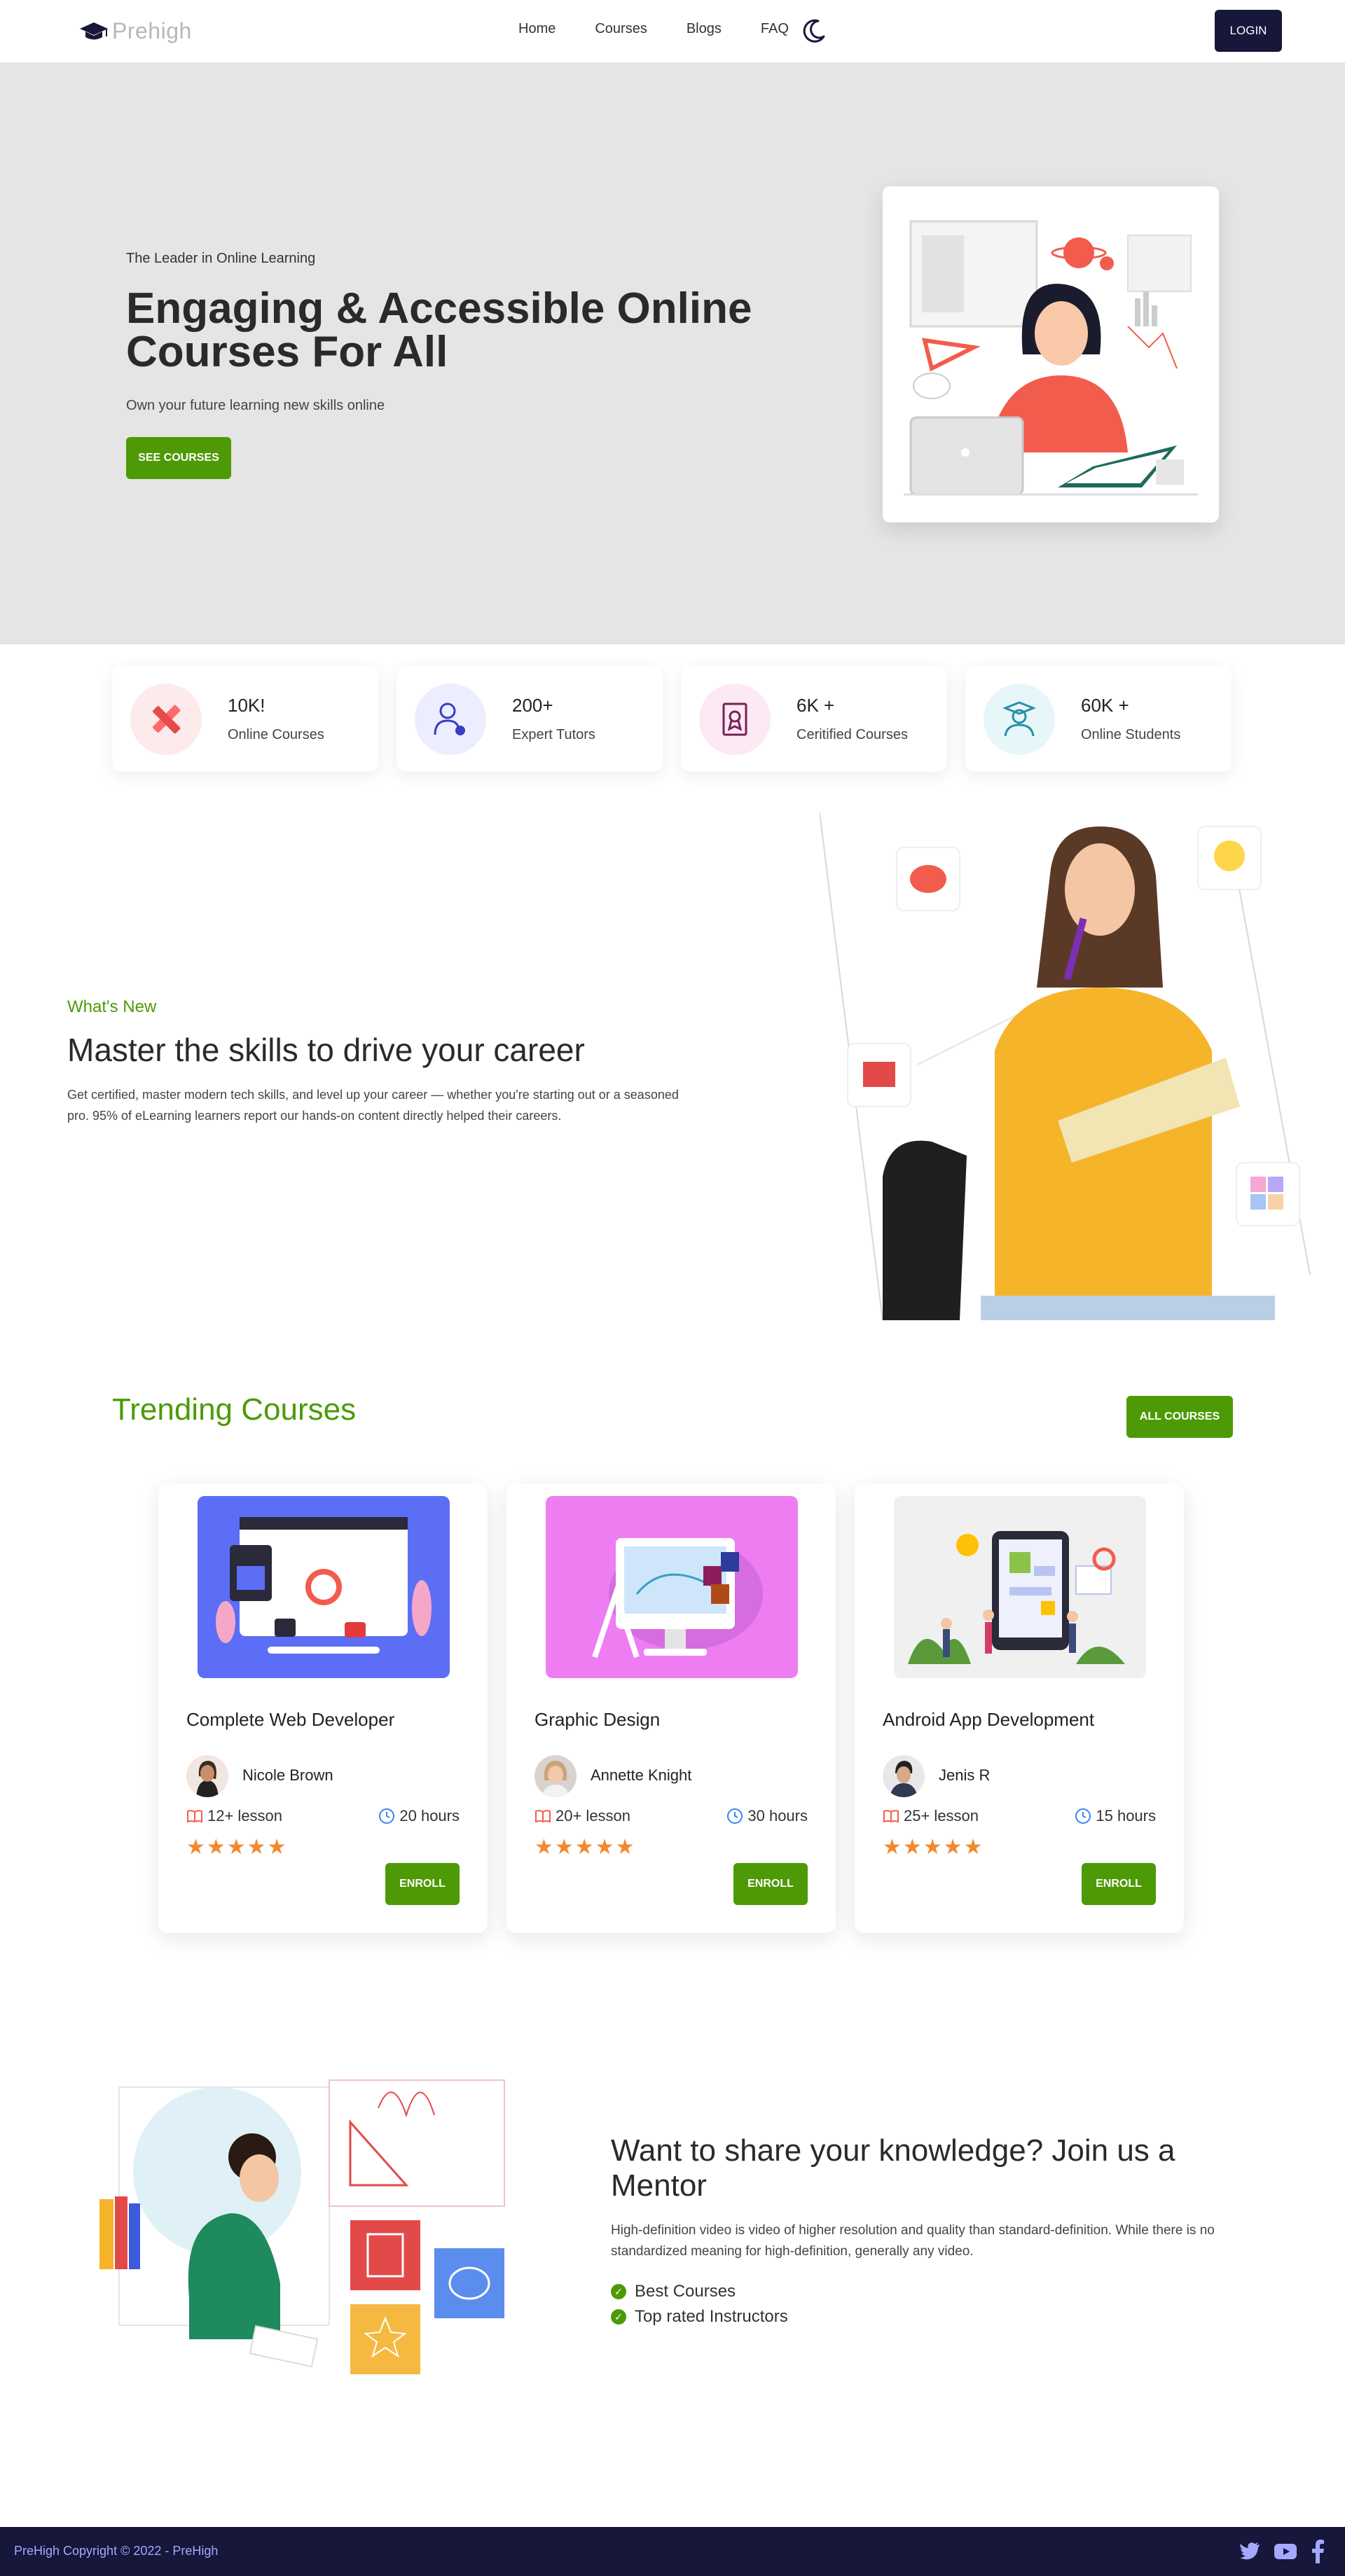  What do you see at coordinates (326, 1050) in the screenshot?
I see `whats-new-title: Master the skills to drive your career` at bounding box center [326, 1050].